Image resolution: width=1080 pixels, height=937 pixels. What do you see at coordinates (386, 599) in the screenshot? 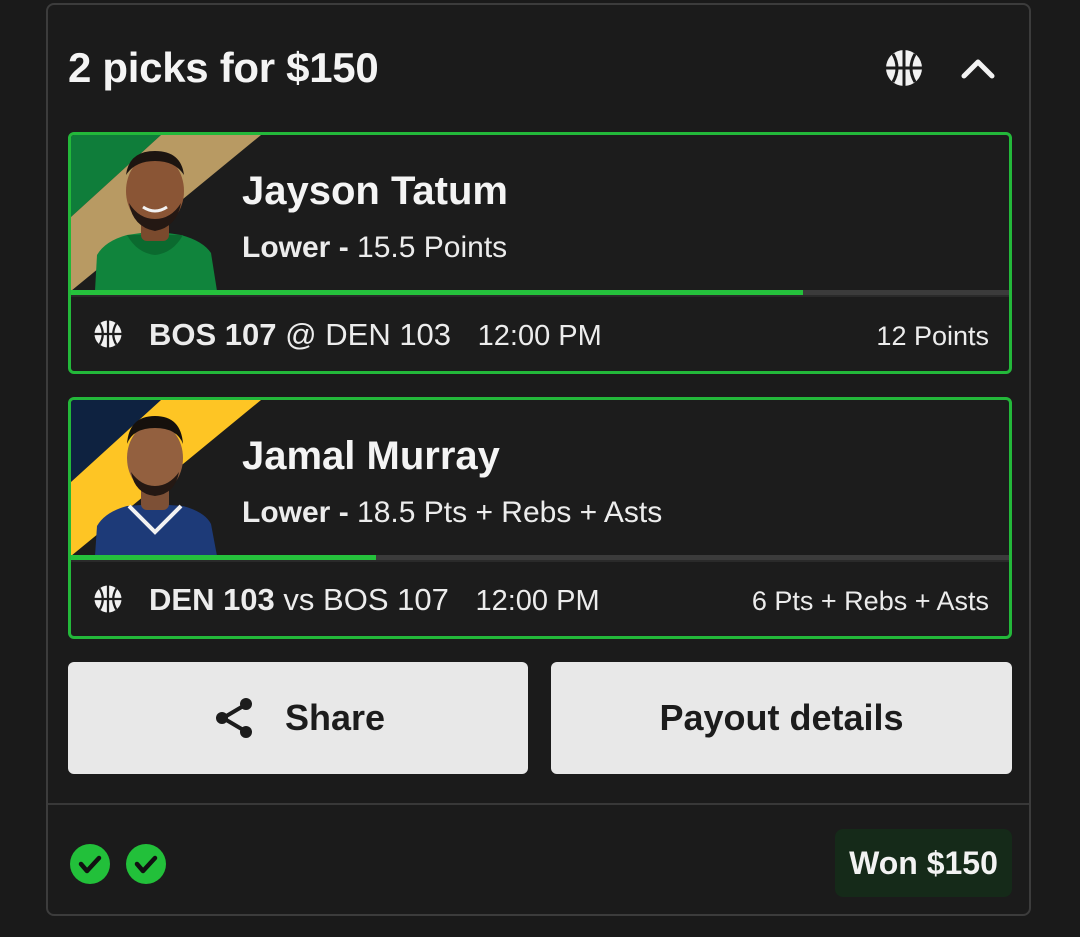
I see `away-team-score: BOS 107` at bounding box center [386, 599].